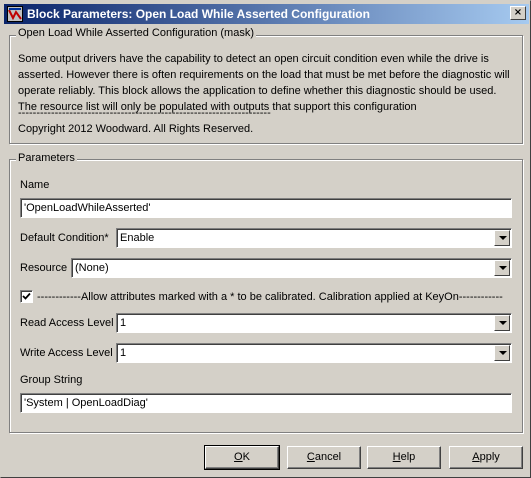 The image size is (531, 478). I want to click on check-icon, so click(26, 296).